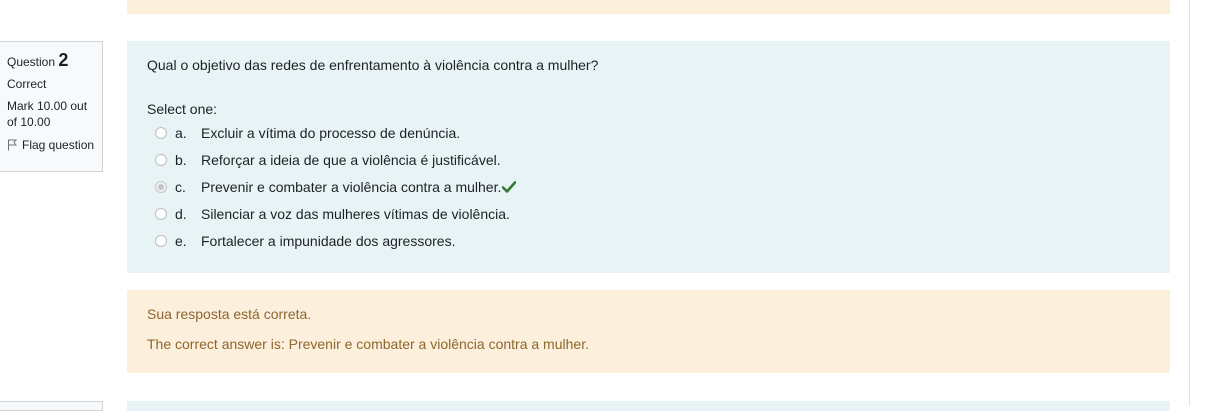  I want to click on radio-d, so click(161, 213).